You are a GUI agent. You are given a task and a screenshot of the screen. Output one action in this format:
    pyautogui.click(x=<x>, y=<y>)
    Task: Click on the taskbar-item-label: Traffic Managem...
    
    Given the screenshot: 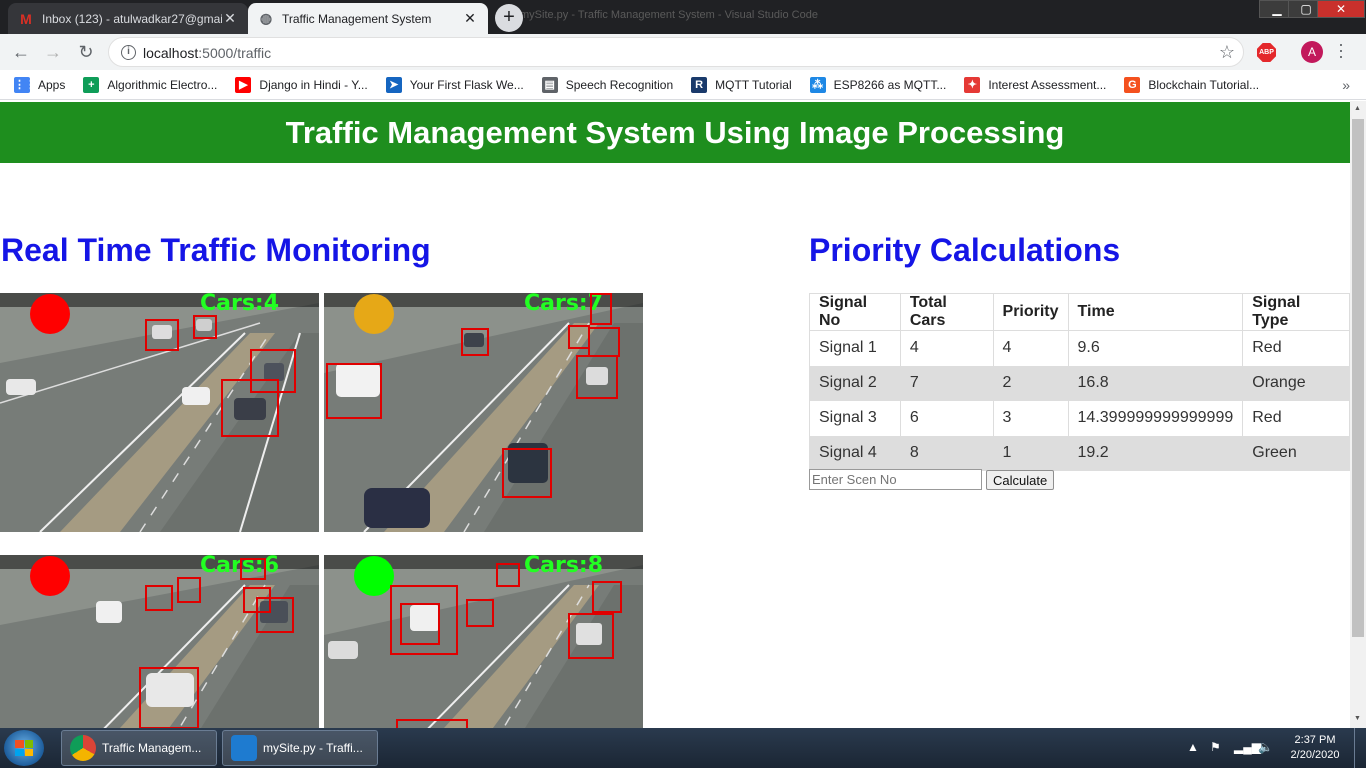 What is the action you would take?
    pyautogui.click(x=152, y=748)
    